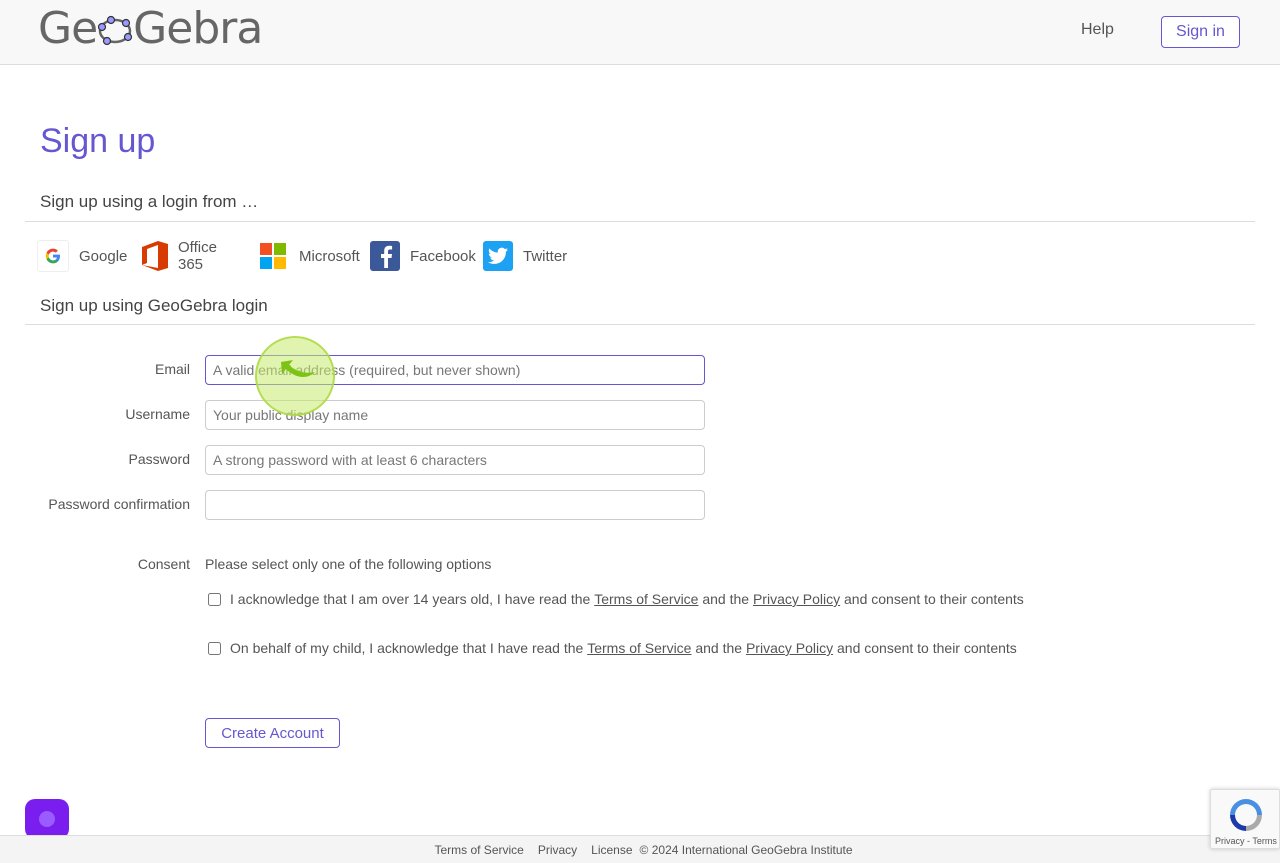 This screenshot has width=1280, height=863. What do you see at coordinates (68, 28) in the screenshot?
I see `logo-text-left: Ge` at bounding box center [68, 28].